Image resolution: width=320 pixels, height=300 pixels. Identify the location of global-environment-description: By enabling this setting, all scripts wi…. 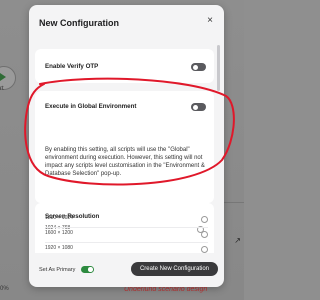
(125, 162).